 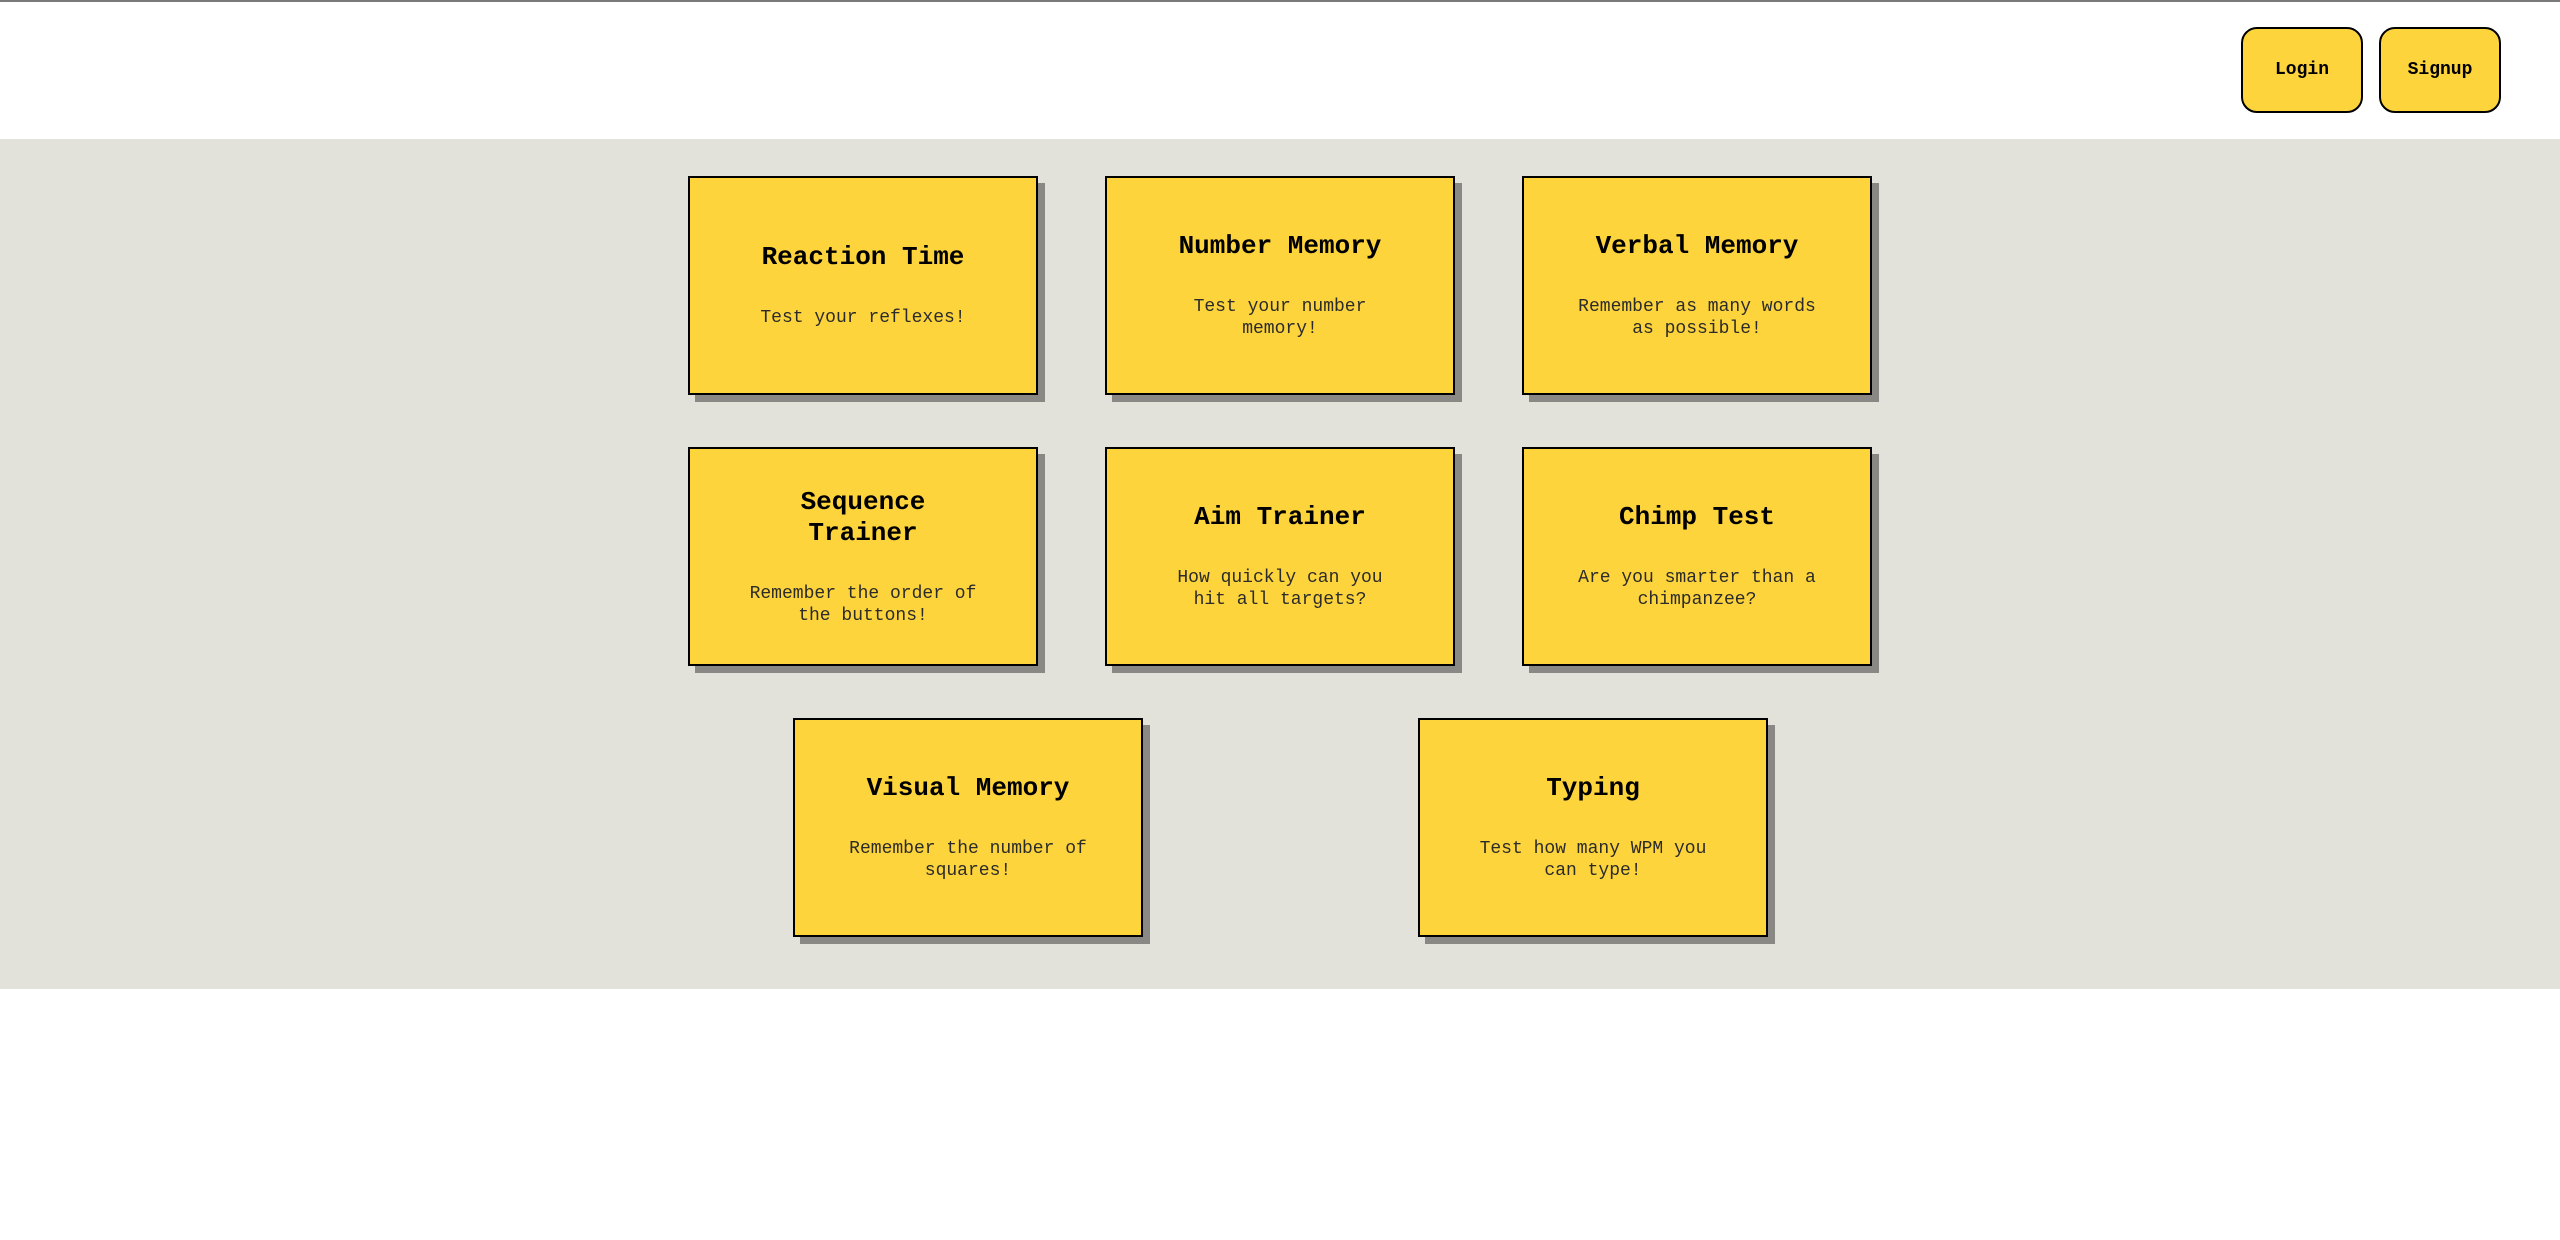 I want to click on card-description: How quickly can you hit all targets?, so click(x=1280, y=589).